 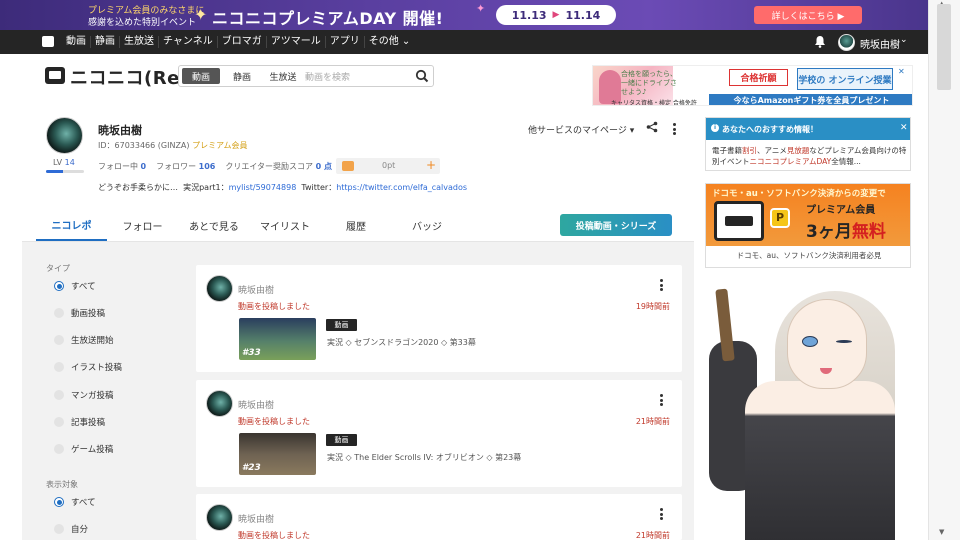 I want to click on nav-channel: チャンネル, so click(x=188, y=42).